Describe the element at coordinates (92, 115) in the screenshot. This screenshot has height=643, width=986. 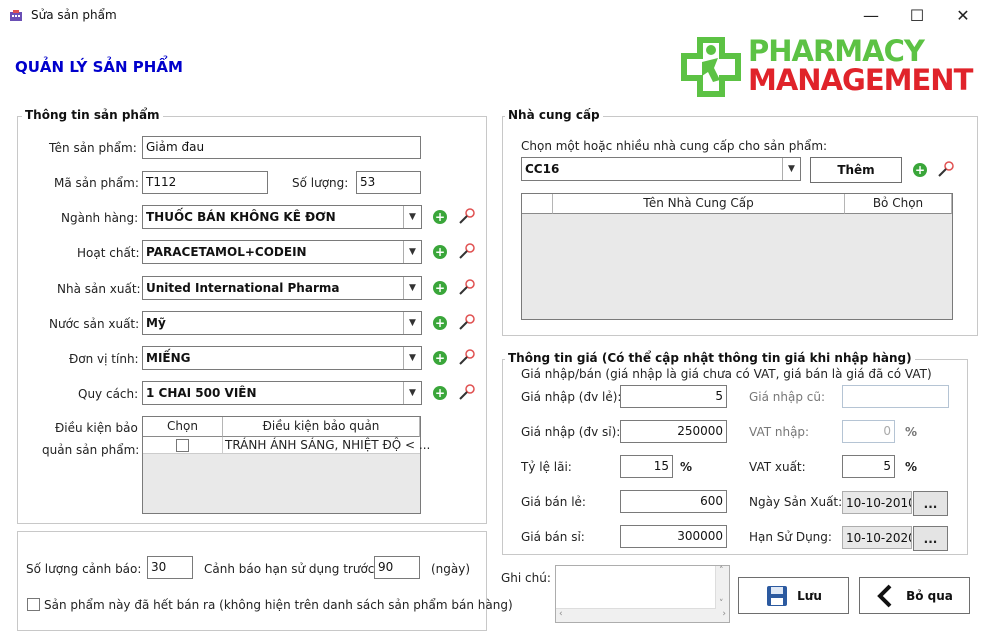
I see `product-info-title: Thông tin sản phẩm` at that location.